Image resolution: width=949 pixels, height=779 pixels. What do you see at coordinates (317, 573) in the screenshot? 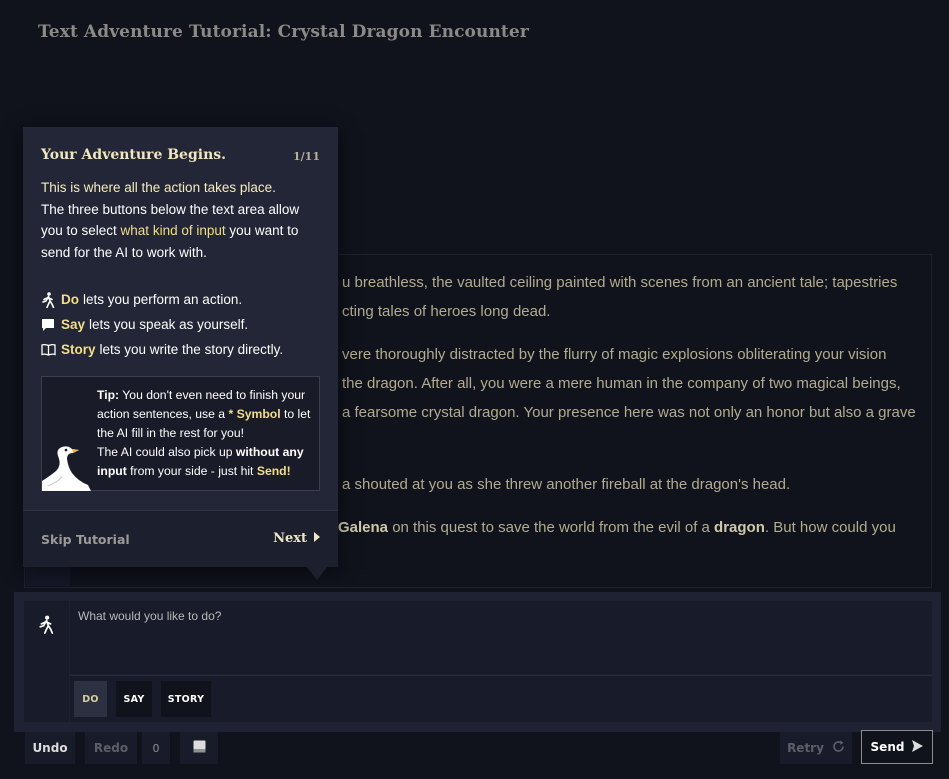
I see `tutorial-pointer` at bounding box center [317, 573].